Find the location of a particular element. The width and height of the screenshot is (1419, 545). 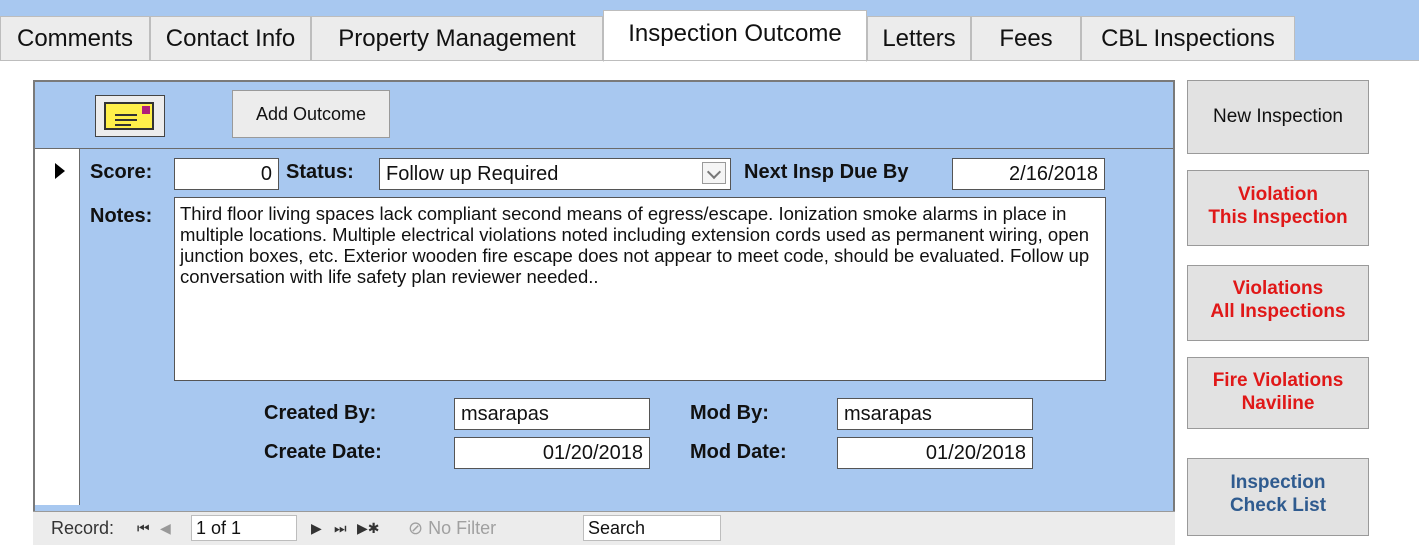

record-position-field: 1 of 1 is located at coordinates (244, 528).